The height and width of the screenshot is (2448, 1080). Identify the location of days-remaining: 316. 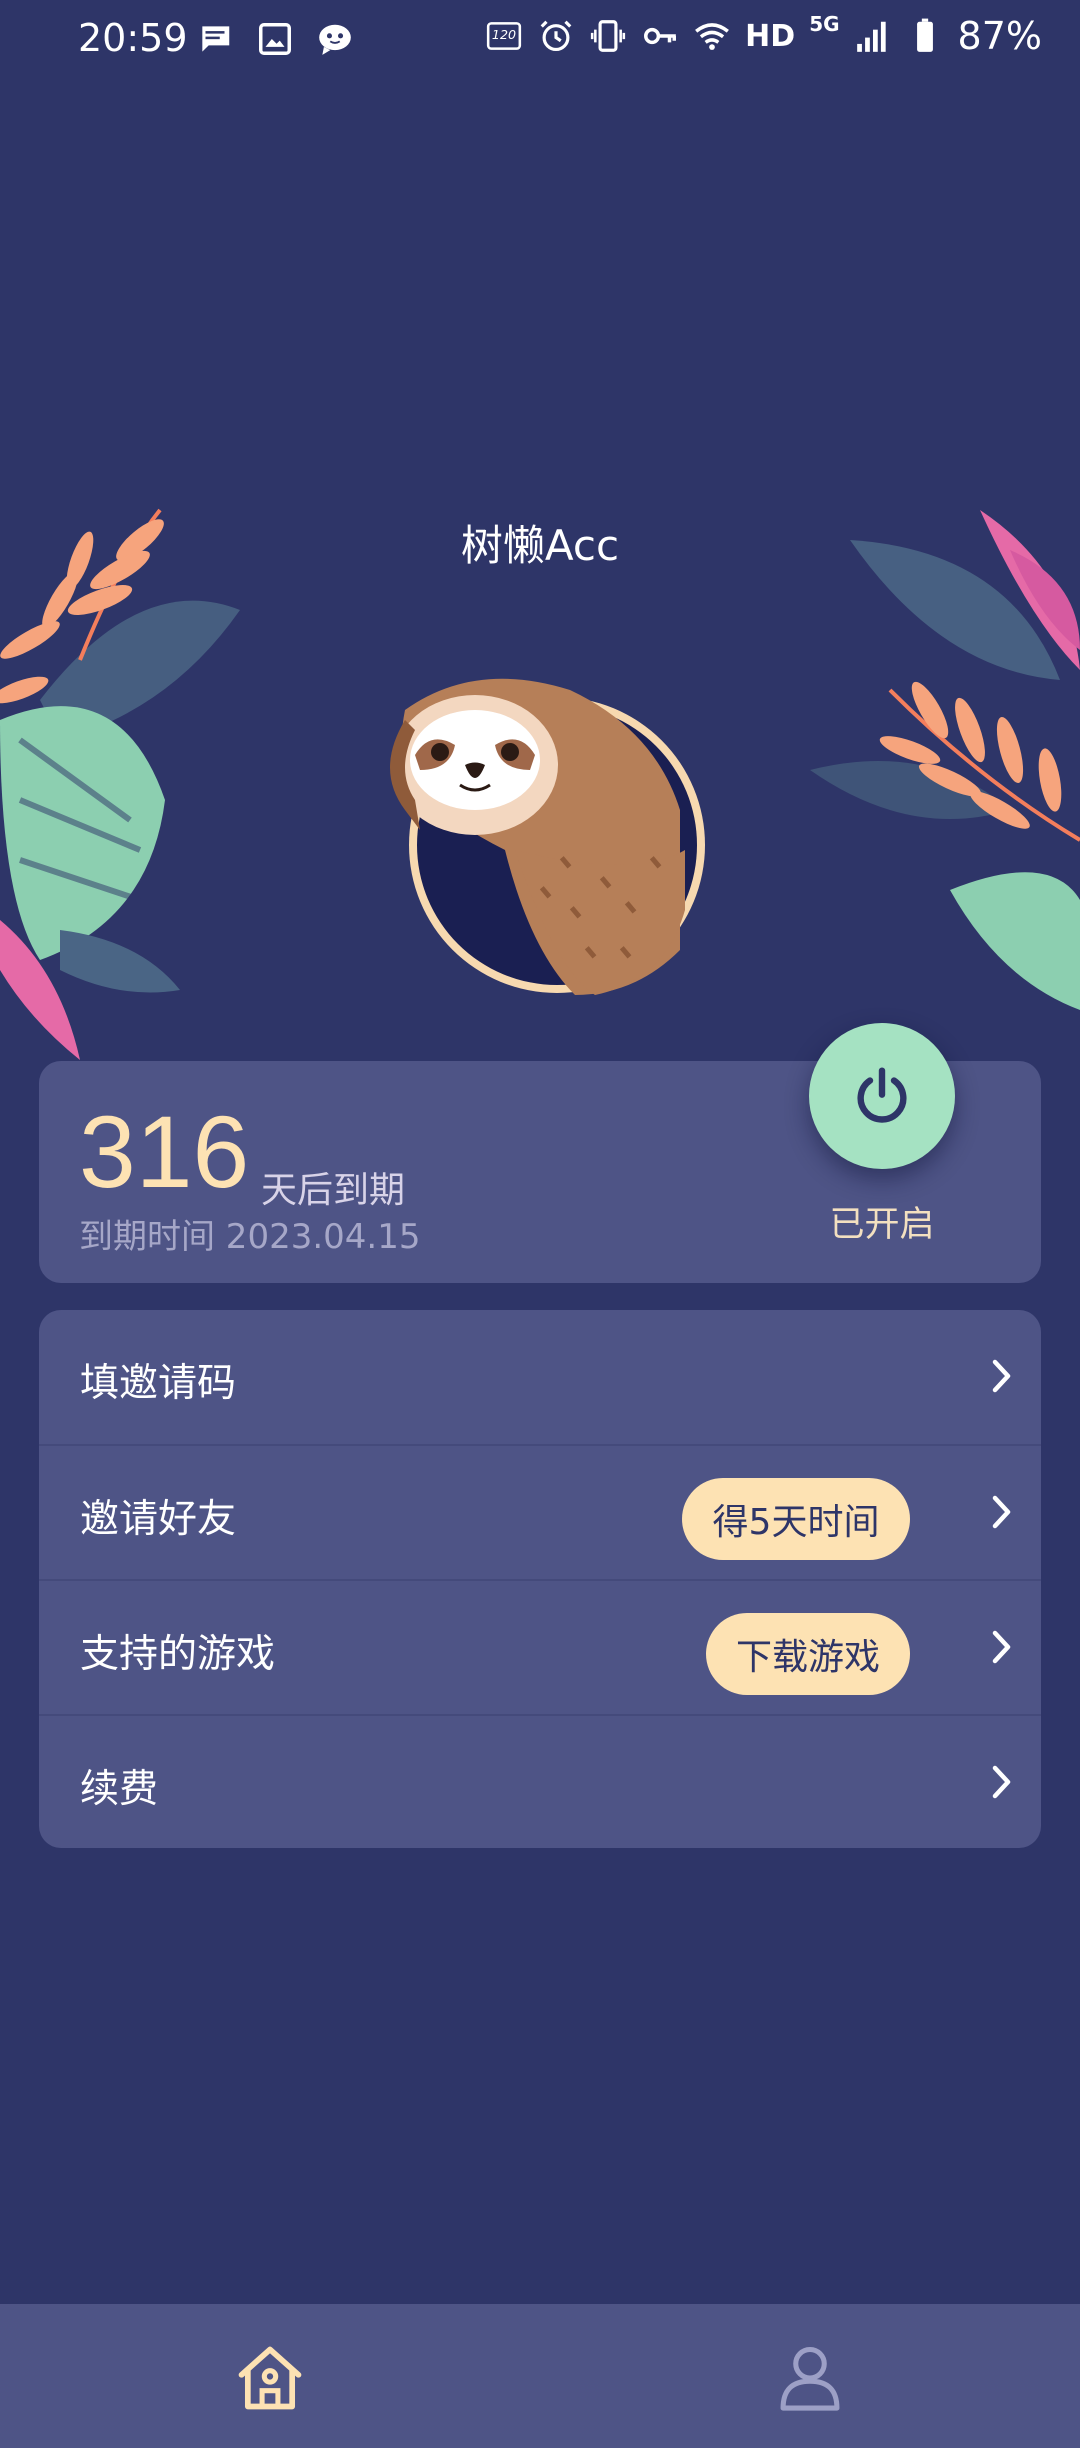
(164, 1152).